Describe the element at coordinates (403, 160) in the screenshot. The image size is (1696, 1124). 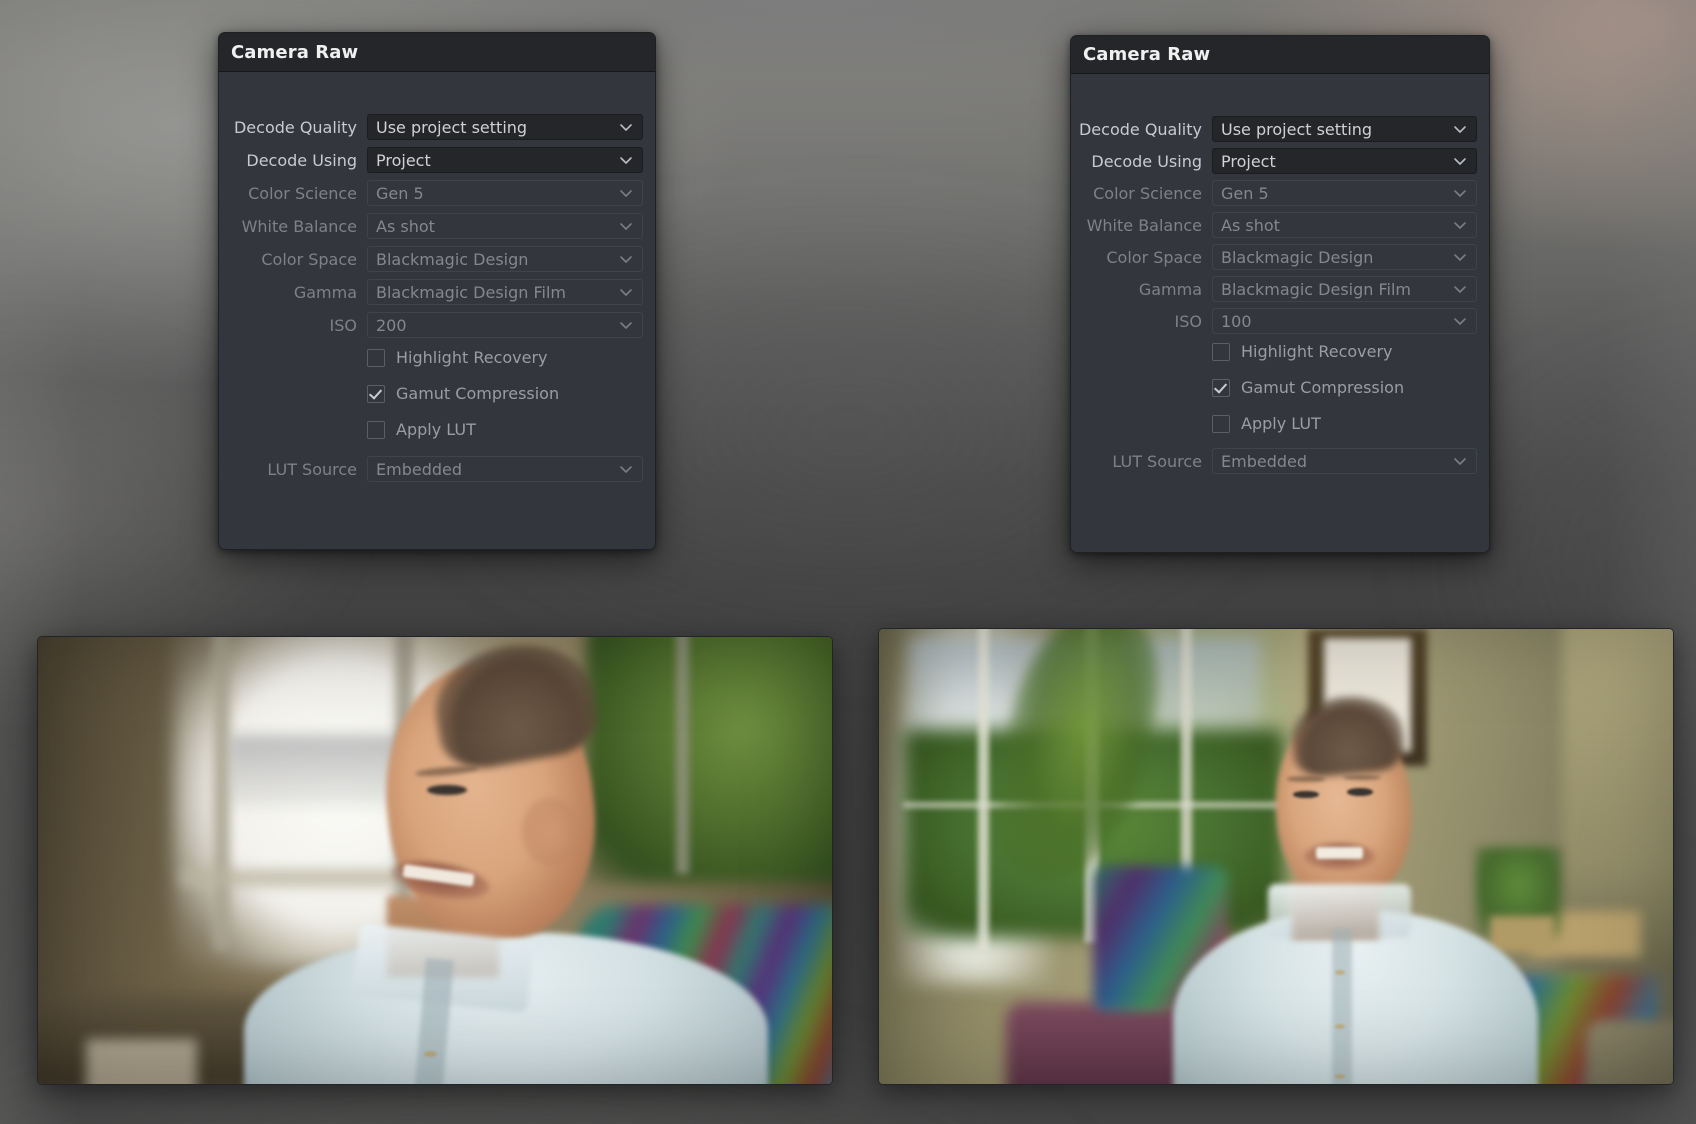
I see `select-value: Project` at that location.